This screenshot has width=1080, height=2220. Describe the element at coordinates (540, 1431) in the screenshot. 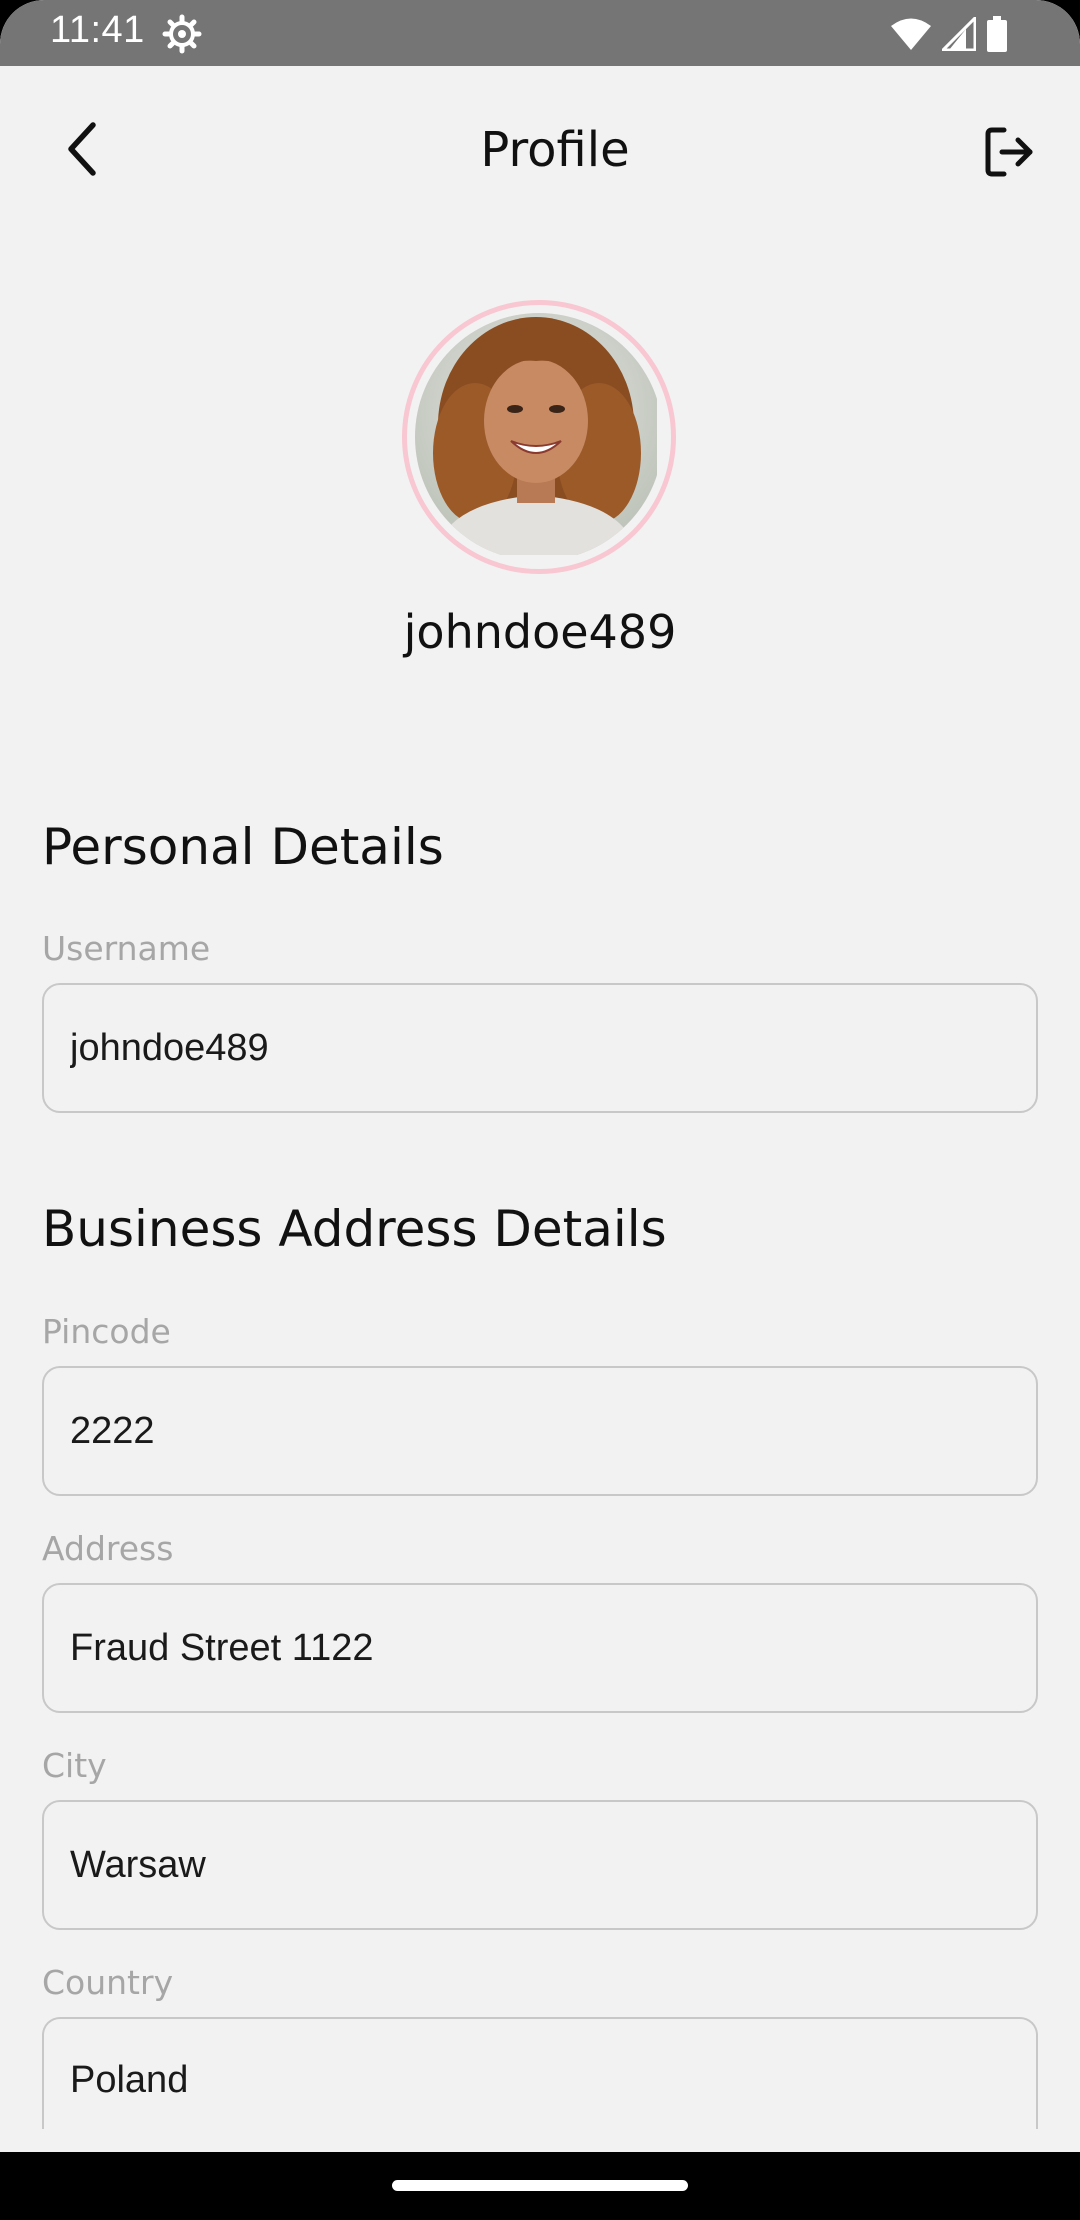

I see `pincode-field` at that location.